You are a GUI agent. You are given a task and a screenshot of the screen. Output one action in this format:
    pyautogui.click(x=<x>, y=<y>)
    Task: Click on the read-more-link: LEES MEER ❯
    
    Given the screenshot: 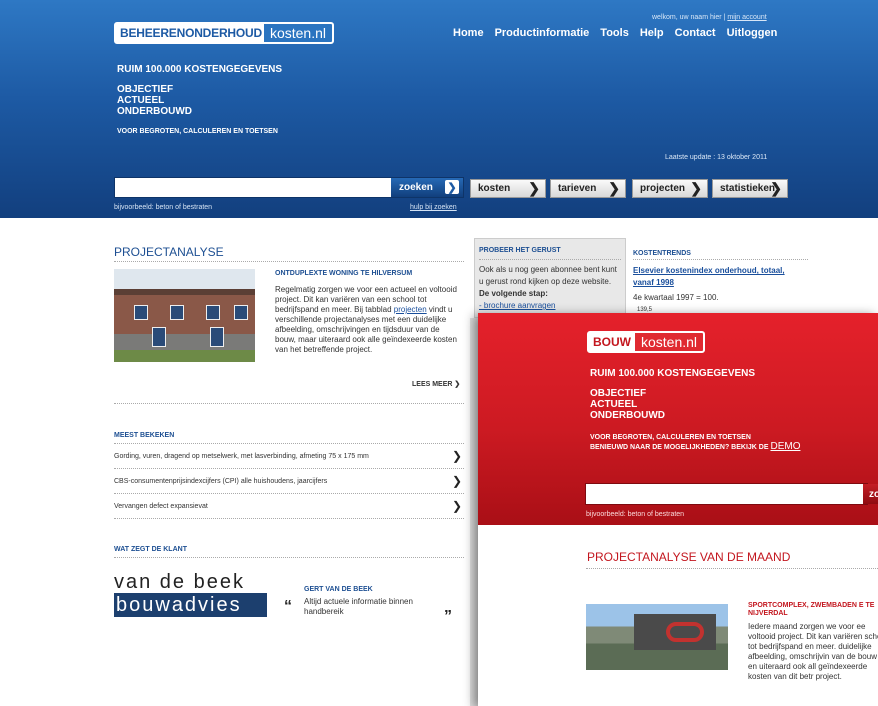 What is the action you would take?
    pyautogui.click(x=436, y=384)
    